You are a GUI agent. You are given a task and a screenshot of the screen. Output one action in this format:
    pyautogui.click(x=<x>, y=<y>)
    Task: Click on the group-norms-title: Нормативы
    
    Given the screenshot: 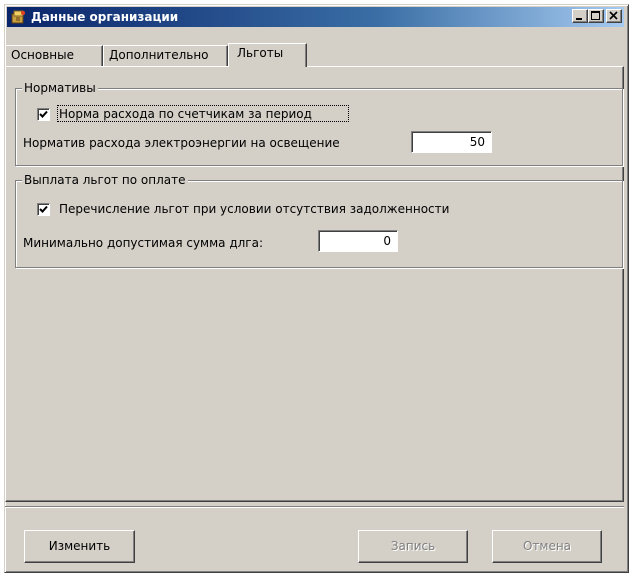 What is the action you would take?
    pyautogui.click(x=60, y=88)
    